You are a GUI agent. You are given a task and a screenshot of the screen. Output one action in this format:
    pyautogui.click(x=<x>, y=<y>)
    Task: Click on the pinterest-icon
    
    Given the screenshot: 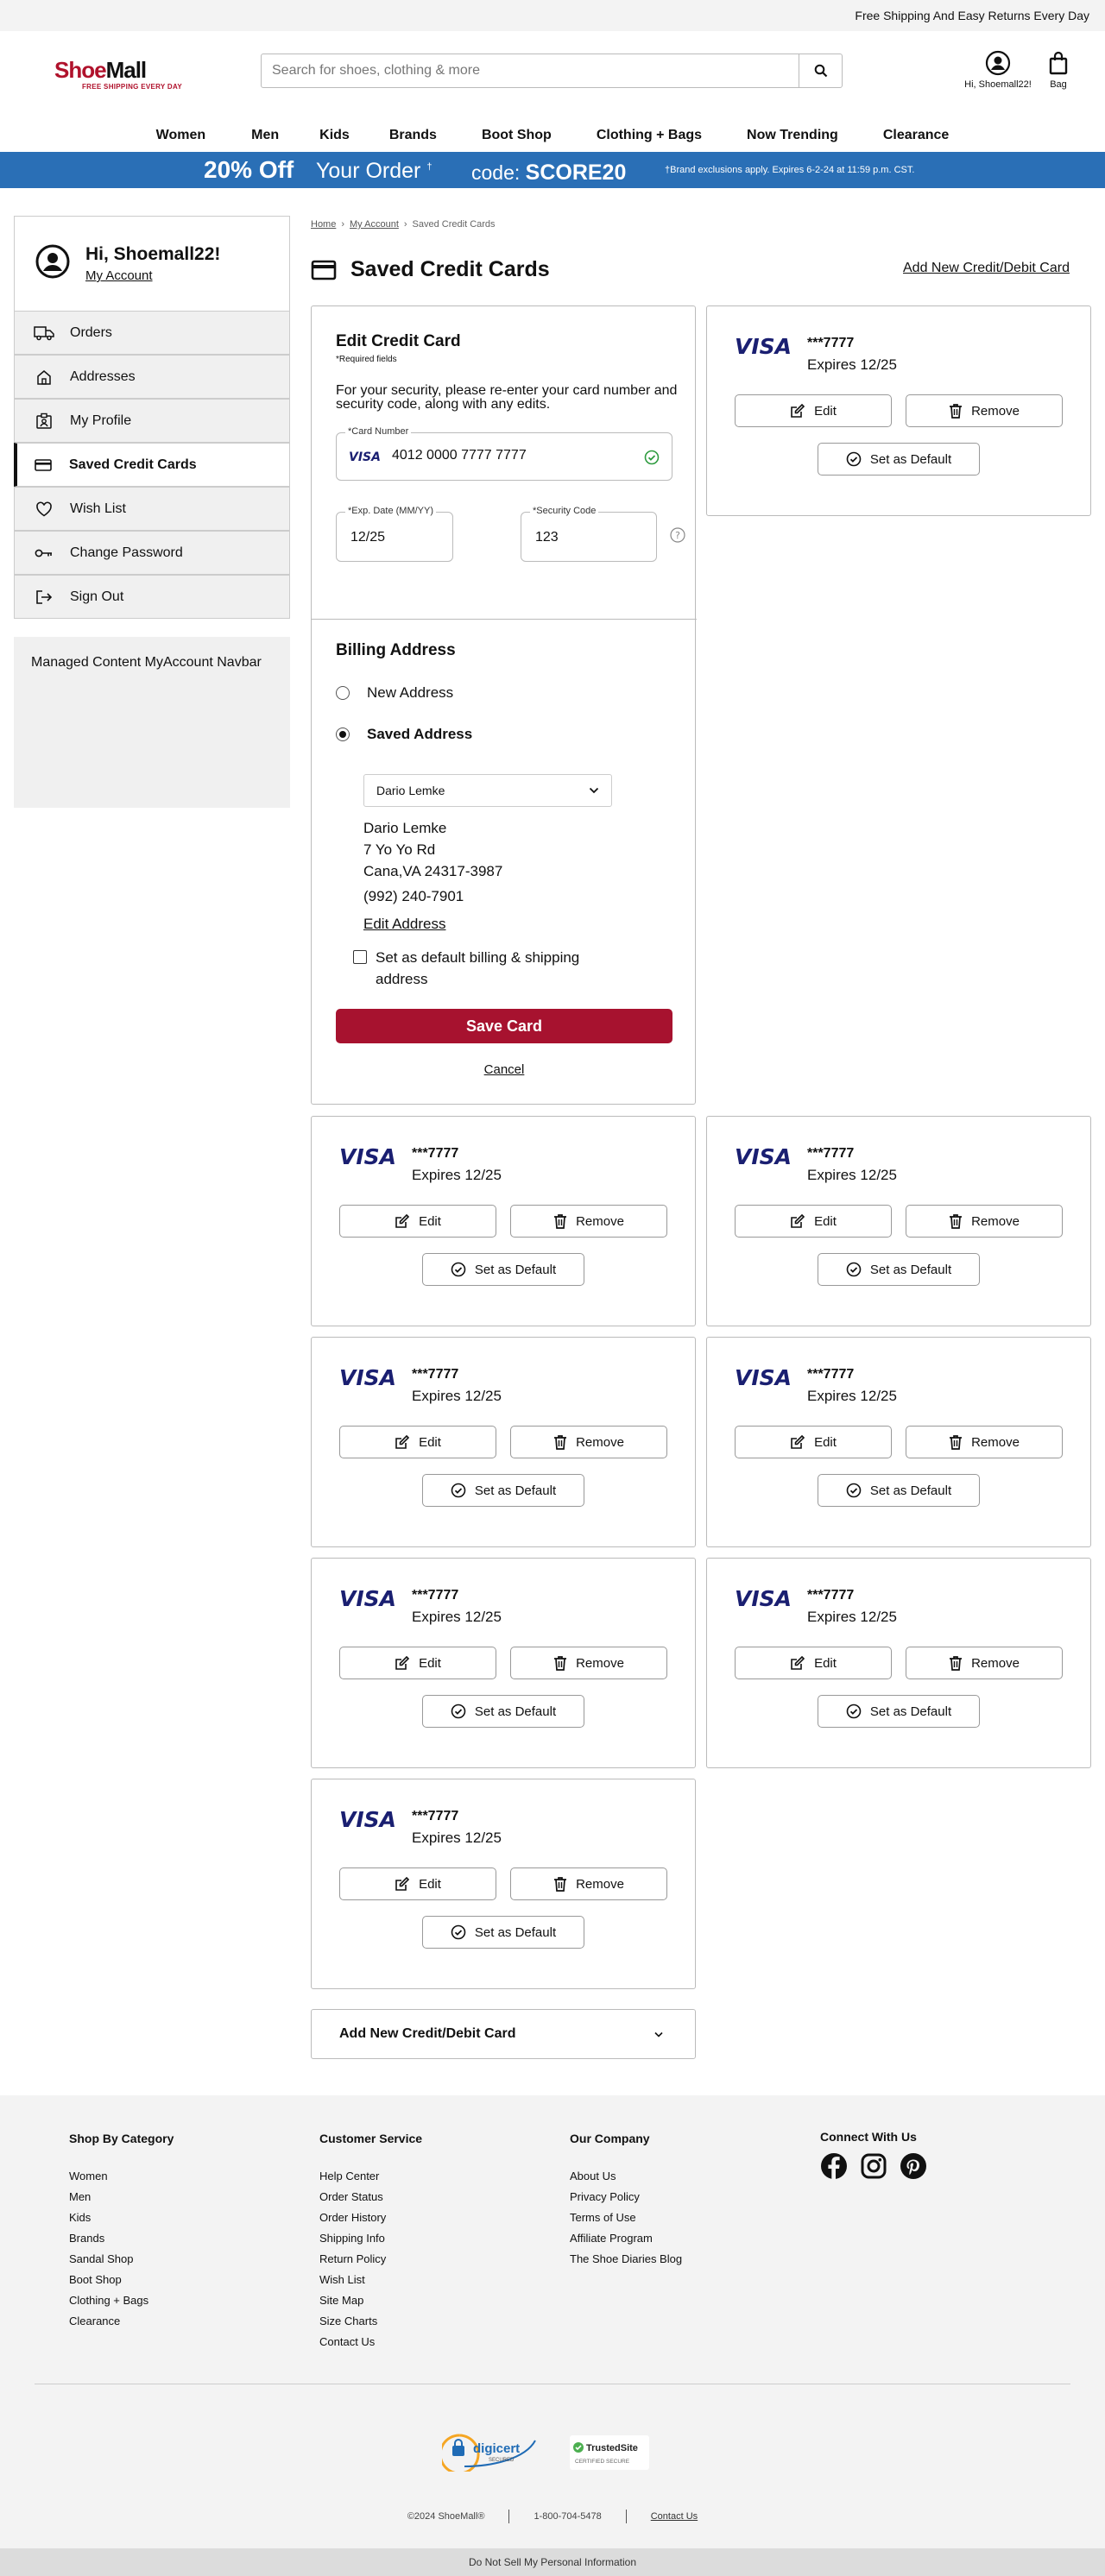 What is the action you would take?
    pyautogui.click(x=914, y=2166)
    